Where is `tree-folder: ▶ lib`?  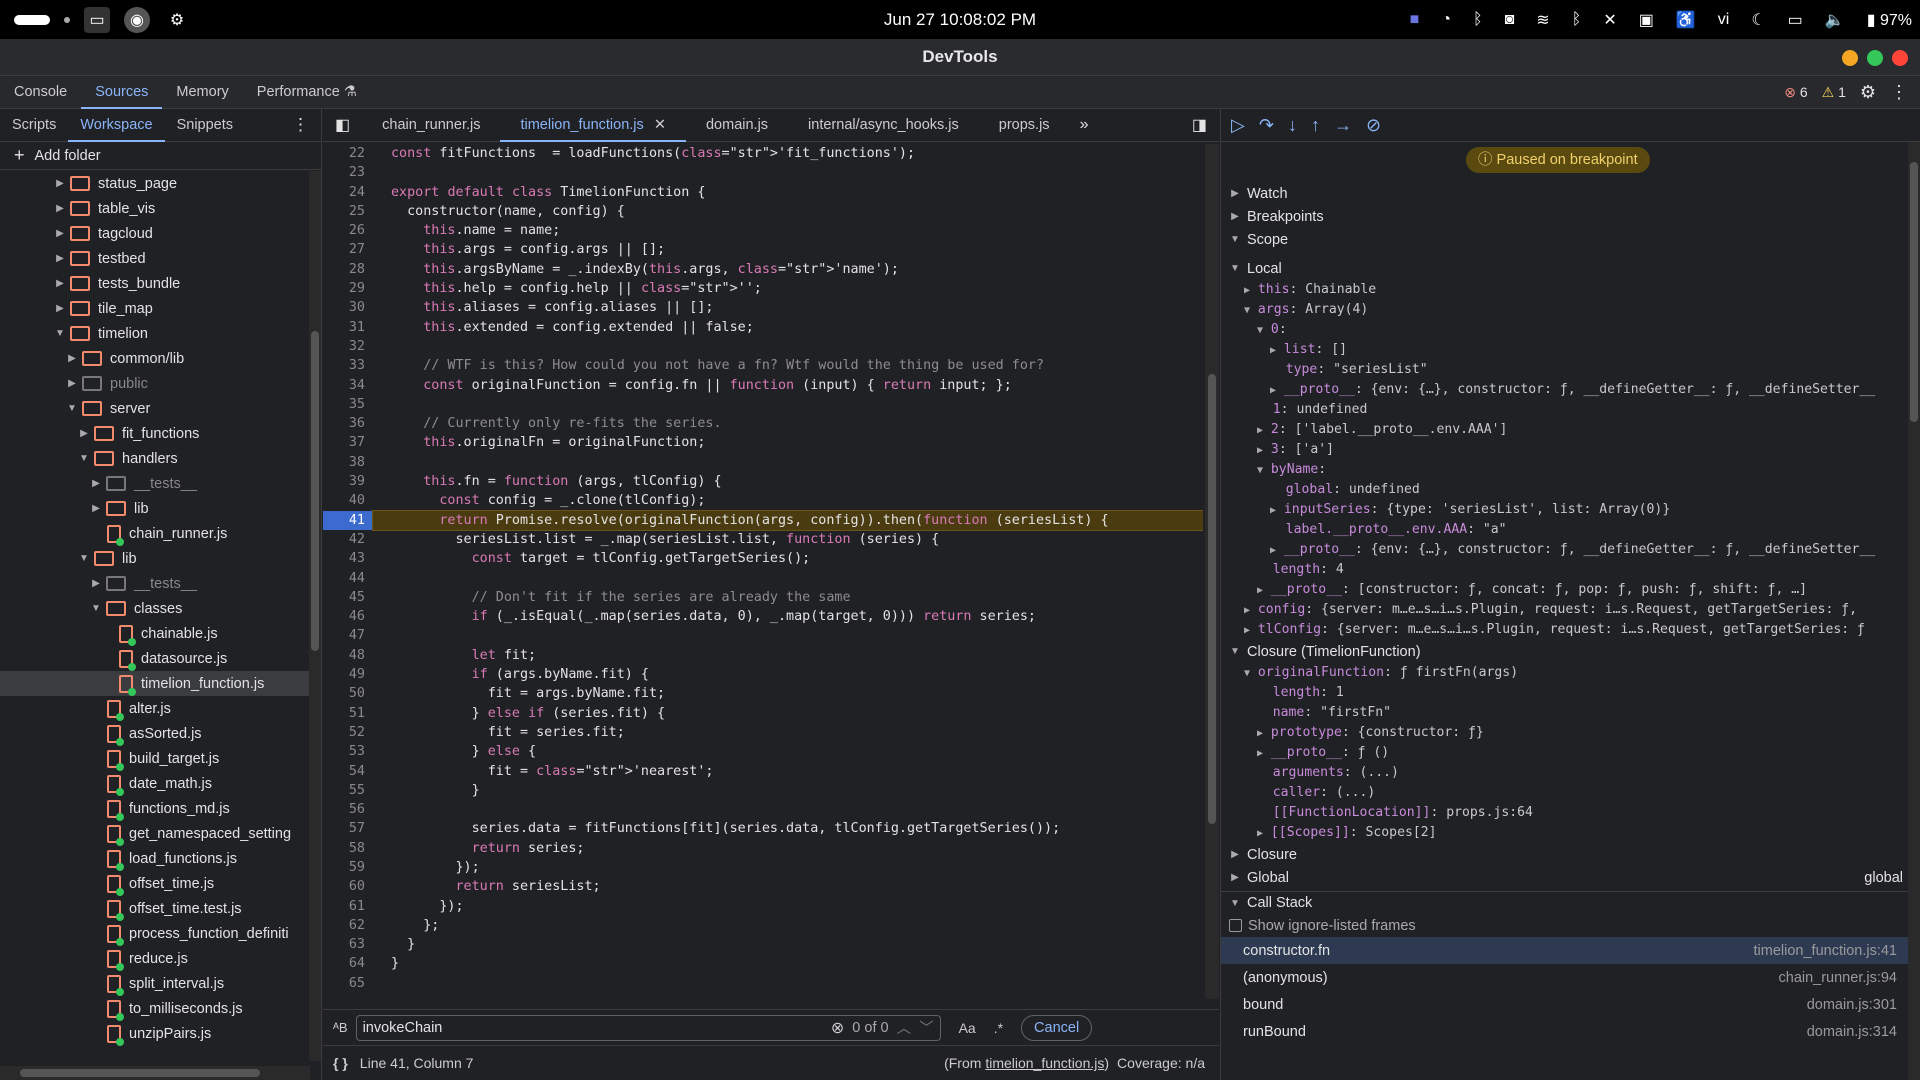 tree-folder: ▶ lib is located at coordinates (155, 508).